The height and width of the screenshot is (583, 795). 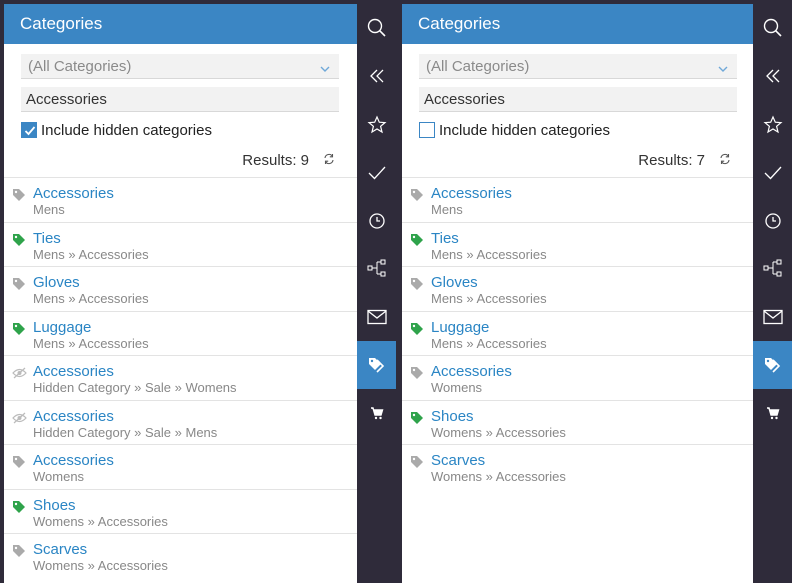 I want to click on side-rail, so click(x=772, y=291).